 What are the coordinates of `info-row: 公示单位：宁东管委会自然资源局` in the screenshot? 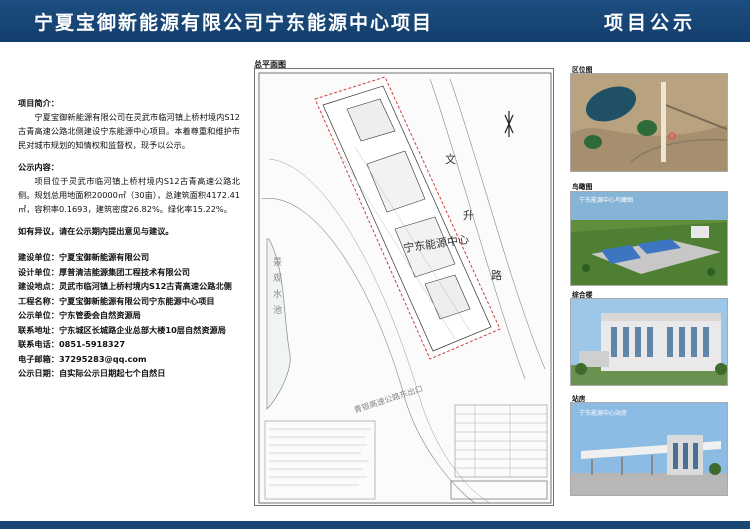 It's located at (129, 315).